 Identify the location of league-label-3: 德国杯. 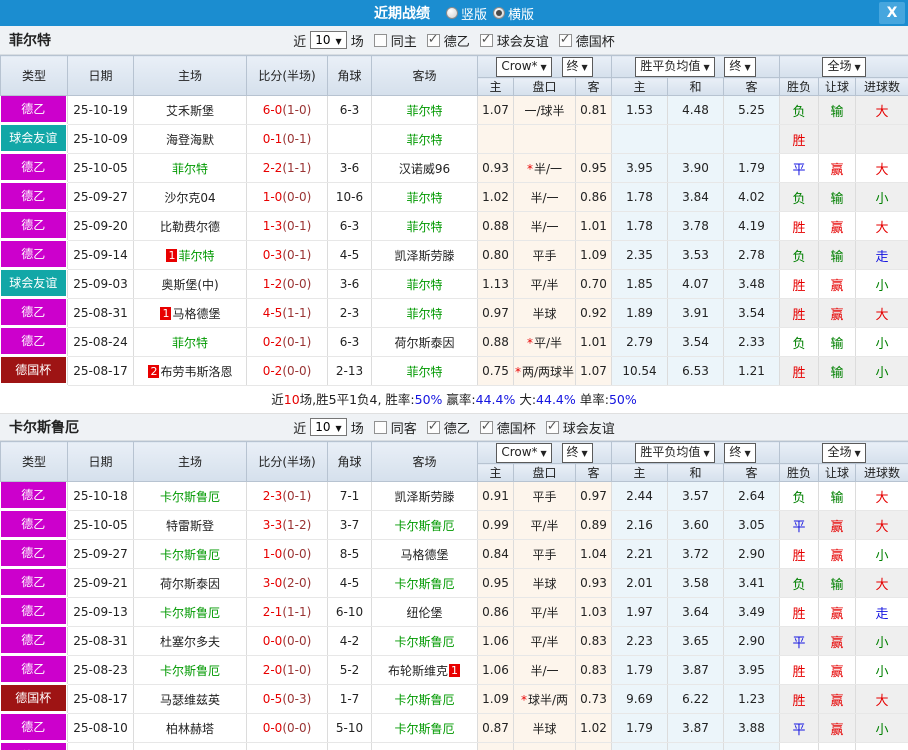
(595, 40).